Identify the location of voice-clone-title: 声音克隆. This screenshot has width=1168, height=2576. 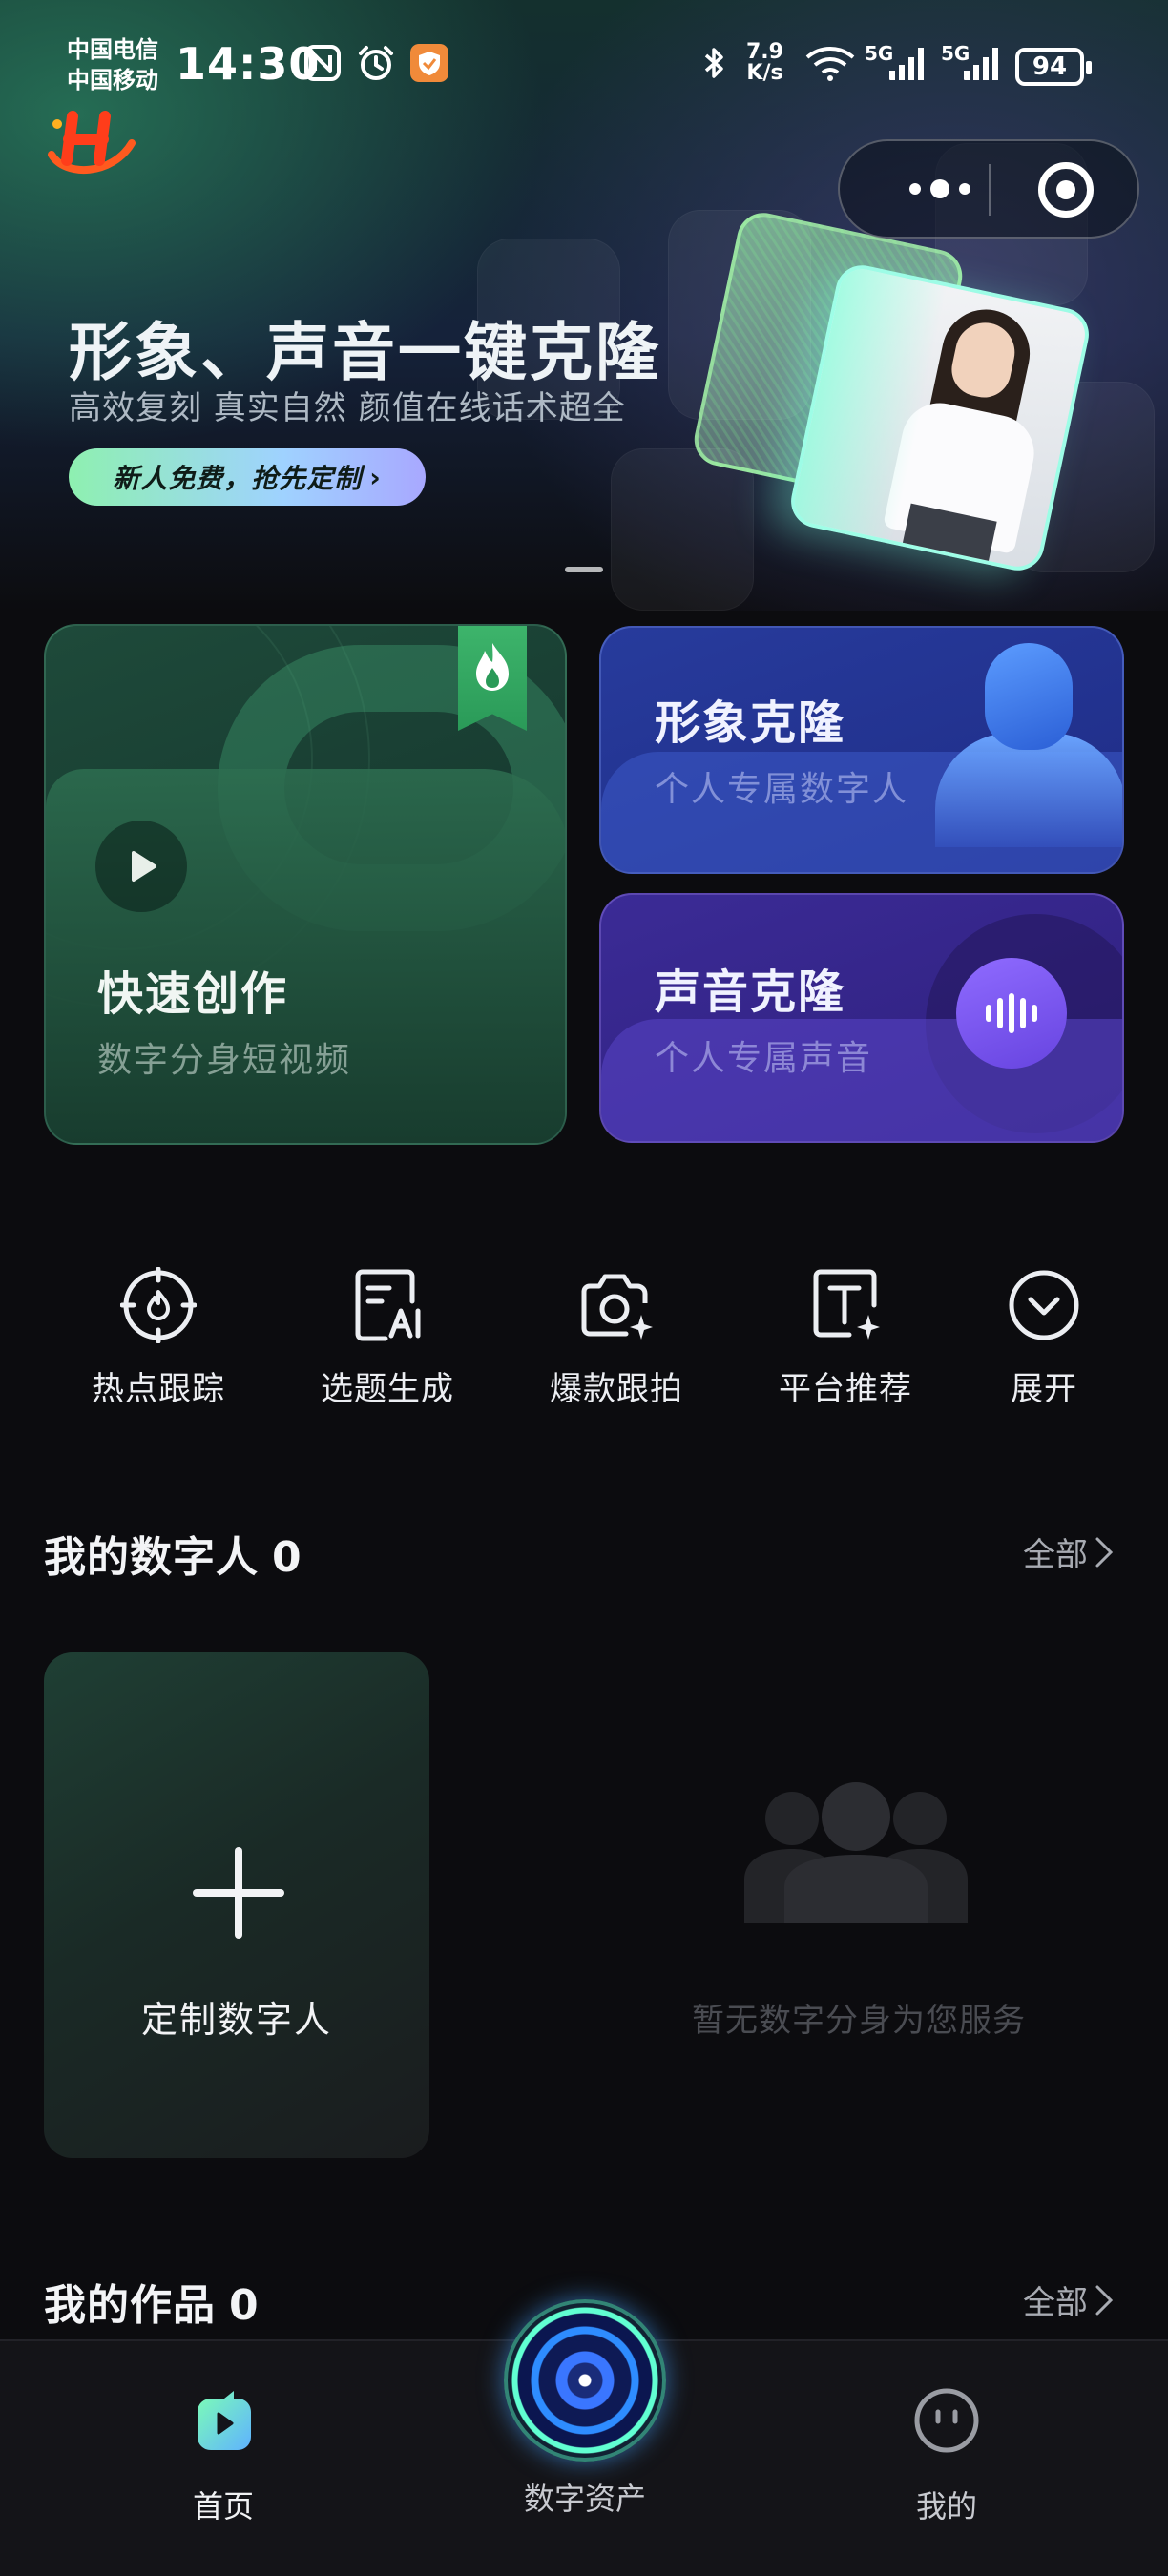
(751, 992).